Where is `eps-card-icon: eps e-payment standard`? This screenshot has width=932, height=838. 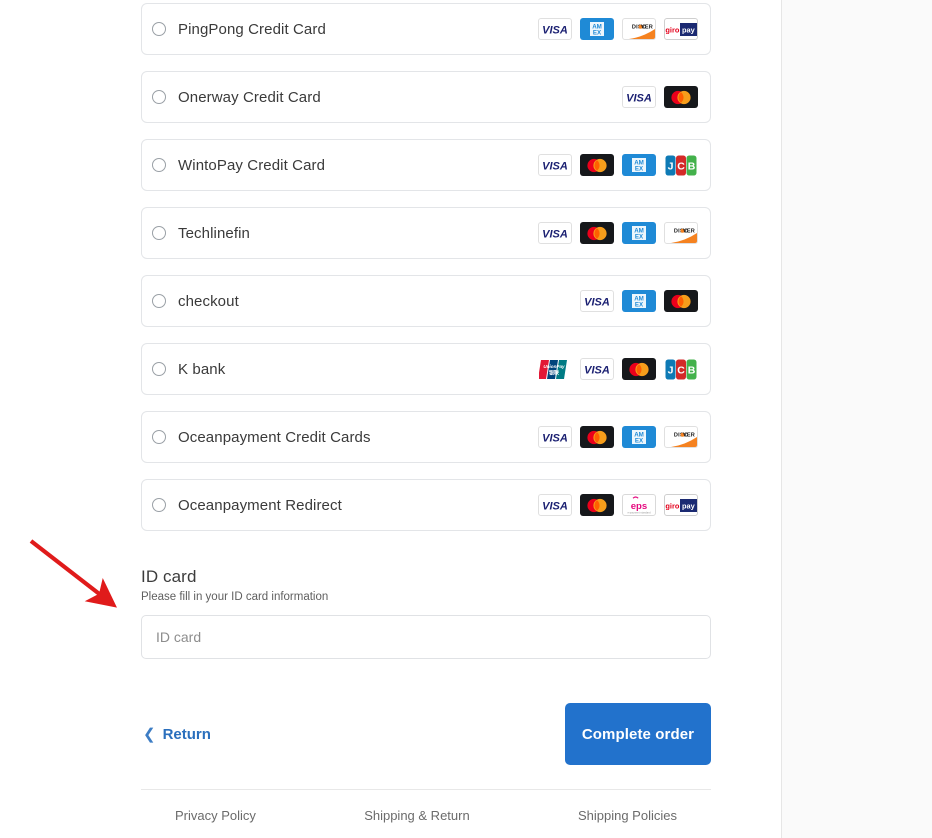
eps-card-icon: eps e-payment standard is located at coordinates (639, 505).